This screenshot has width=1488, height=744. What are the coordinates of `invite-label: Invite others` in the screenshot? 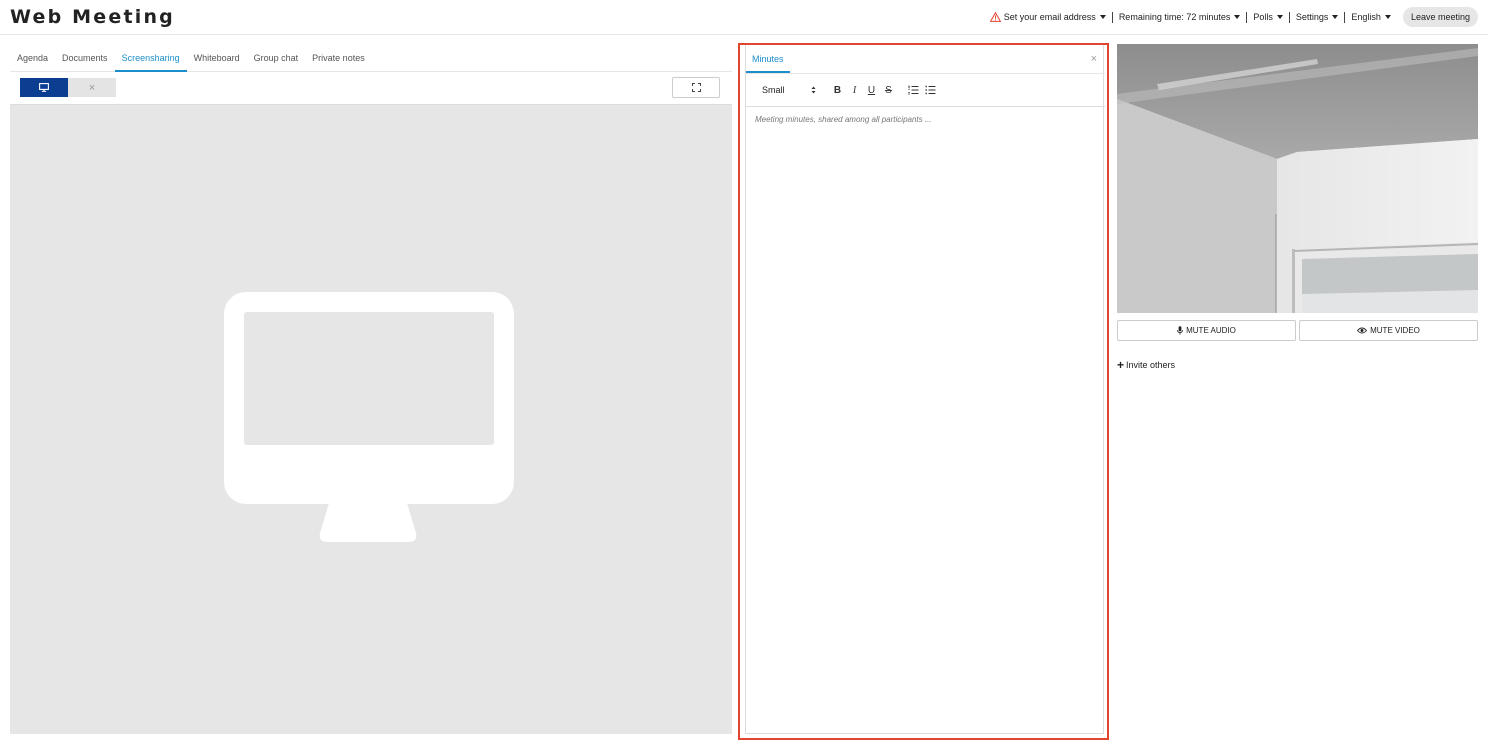 It's located at (1151, 365).